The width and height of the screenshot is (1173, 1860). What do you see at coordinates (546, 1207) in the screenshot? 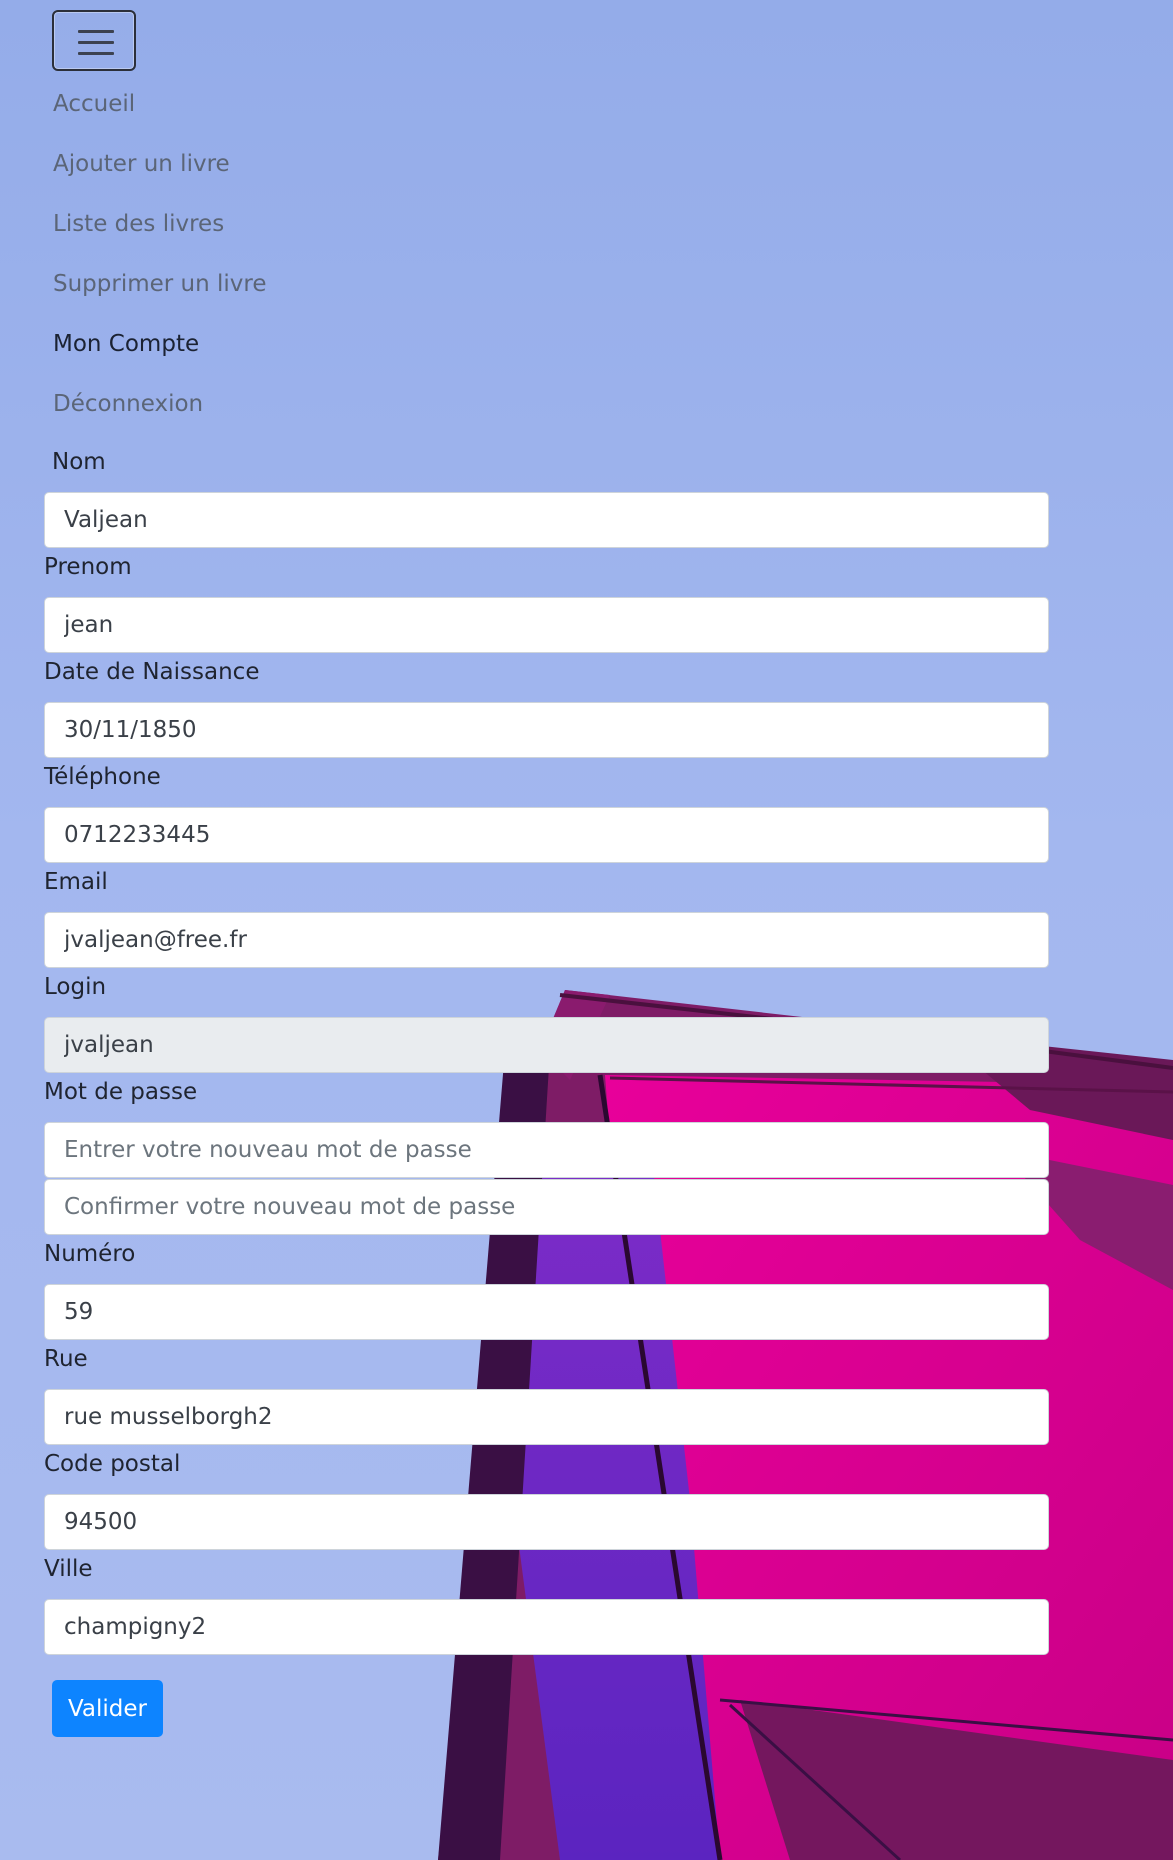
I see `confirm-password-field` at bounding box center [546, 1207].